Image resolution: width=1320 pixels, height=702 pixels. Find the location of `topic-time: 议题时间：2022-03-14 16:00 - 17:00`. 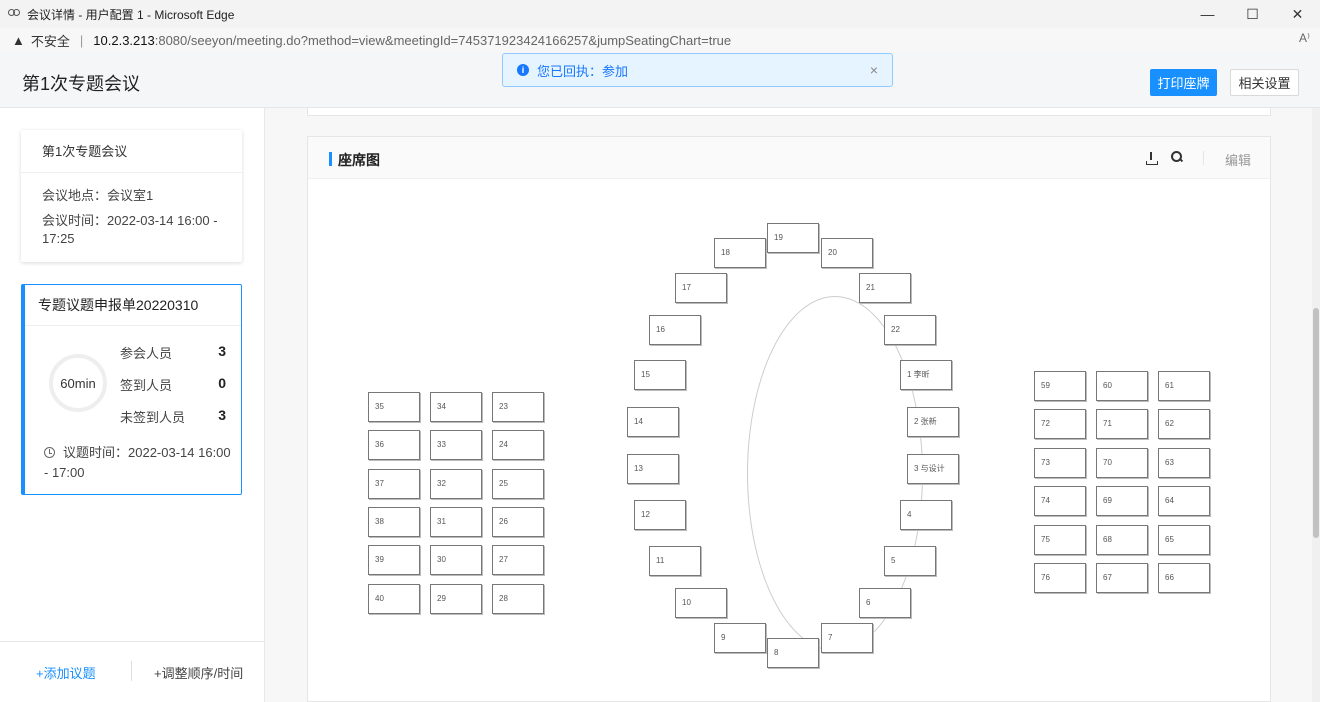

topic-time: 议题时间：2022-03-14 16:00 - 17:00 is located at coordinates (139, 463).